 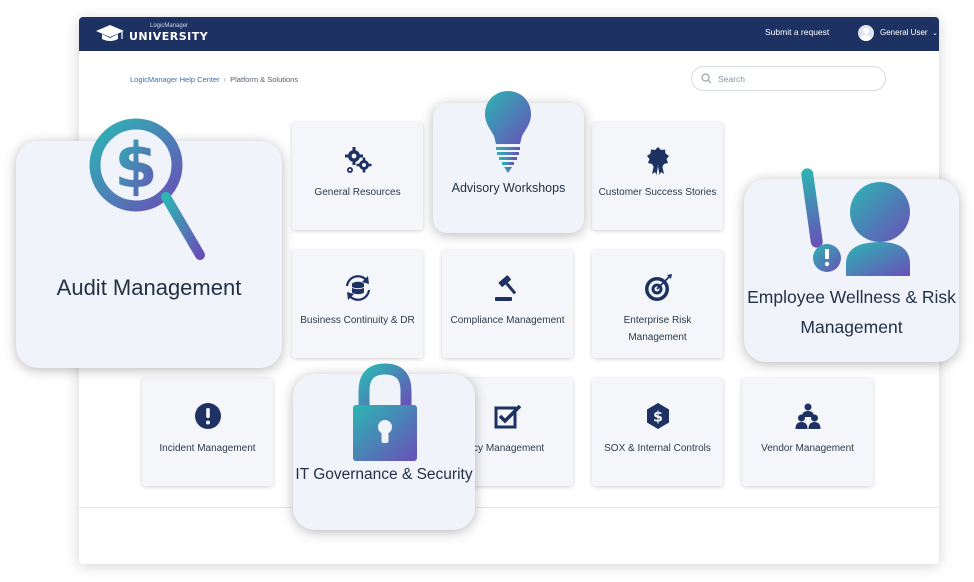 What do you see at coordinates (866, 38) in the screenshot?
I see `avatar-body` at bounding box center [866, 38].